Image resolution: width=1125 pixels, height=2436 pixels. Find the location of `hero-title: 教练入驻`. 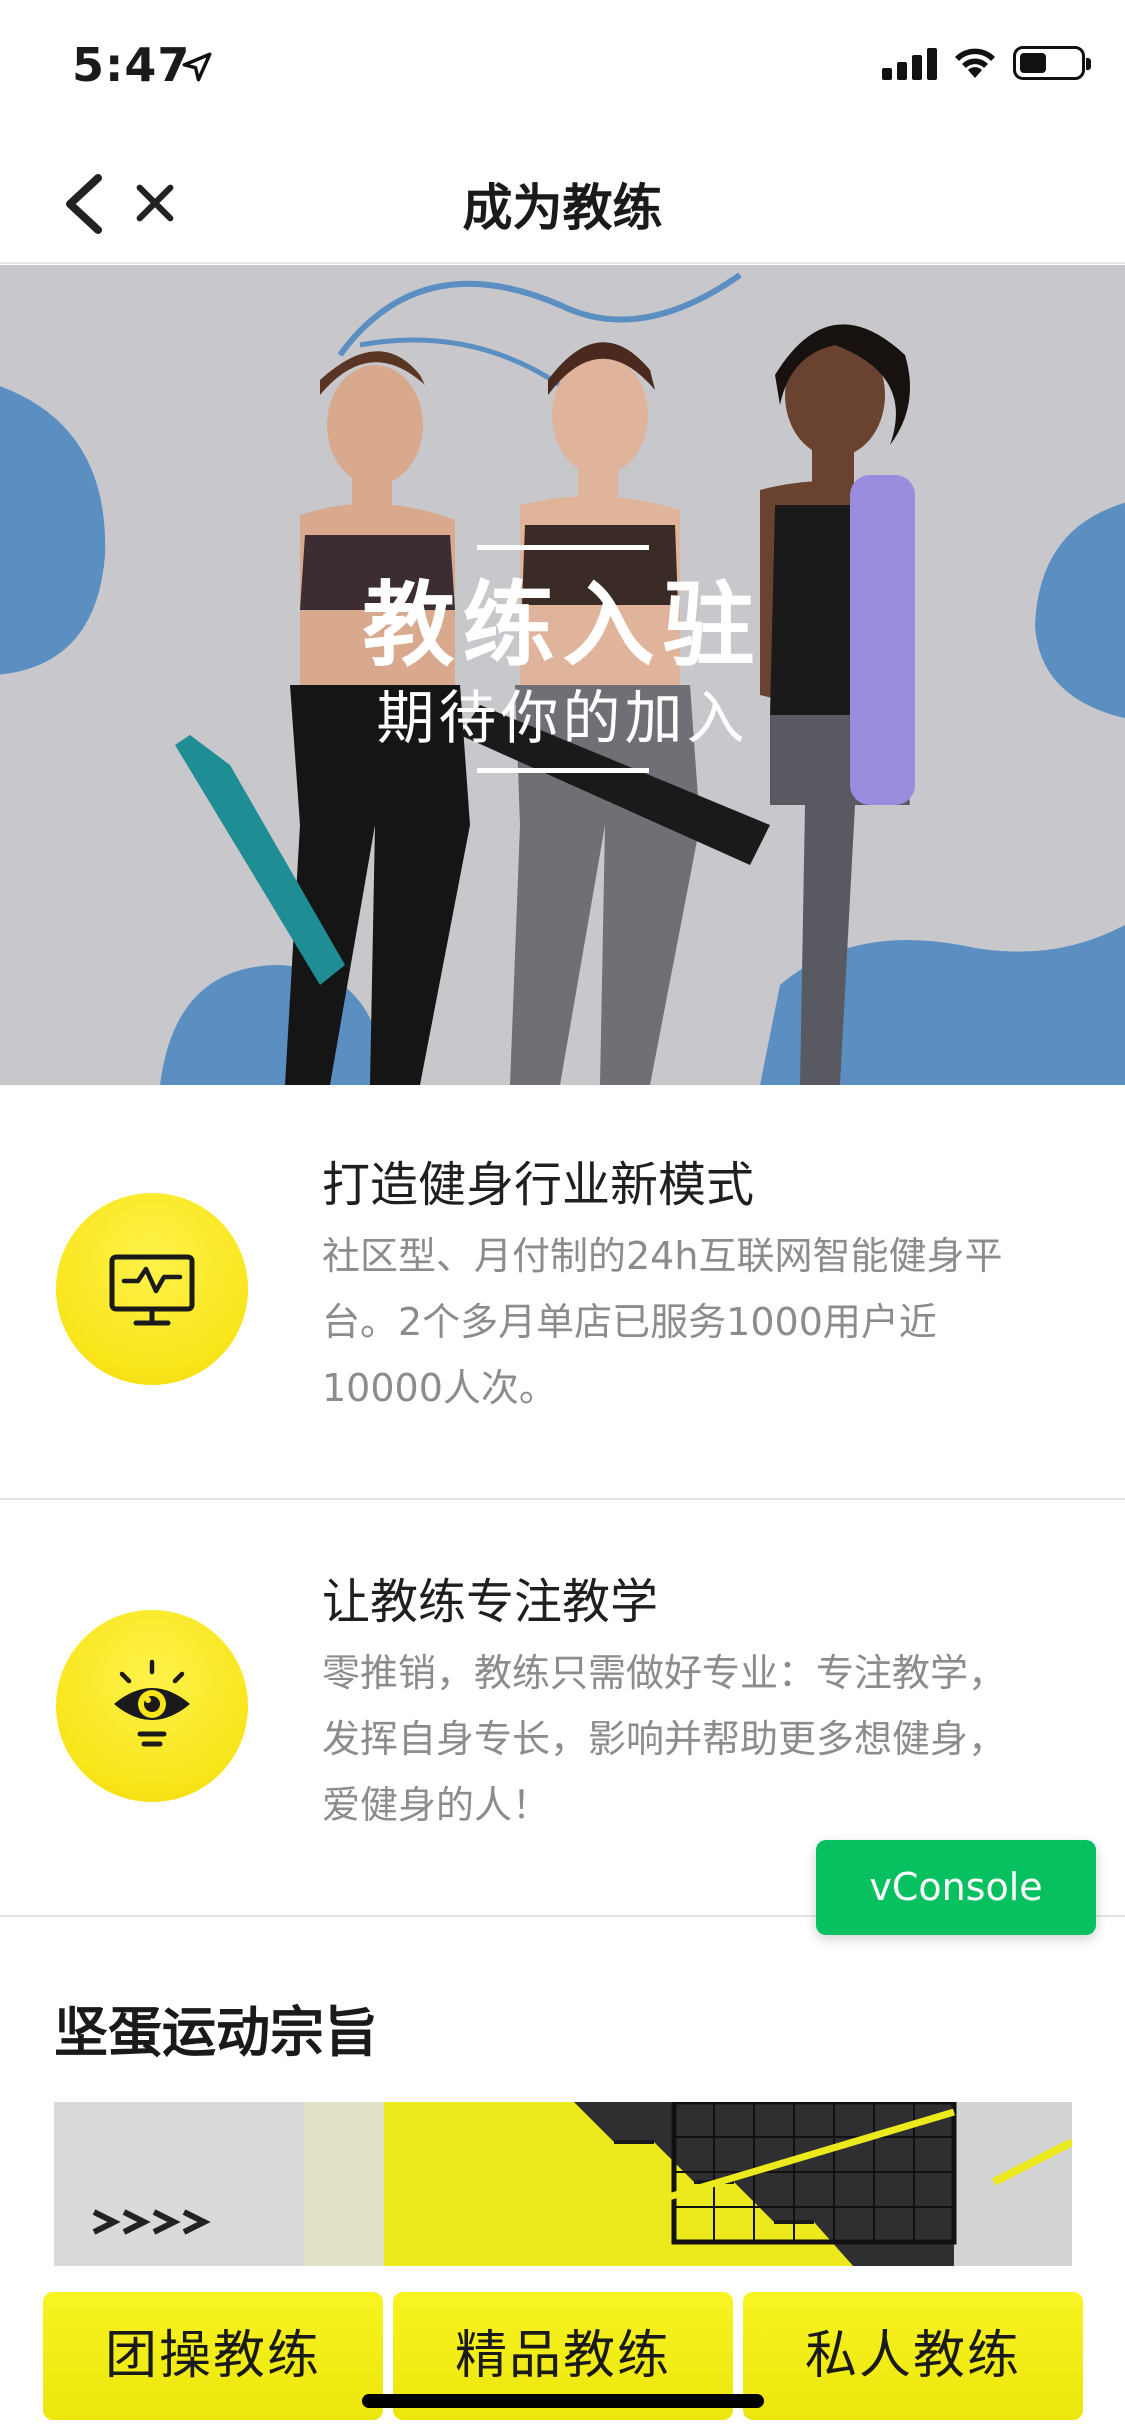

hero-title: 教练入驻 is located at coordinates (562, 625).